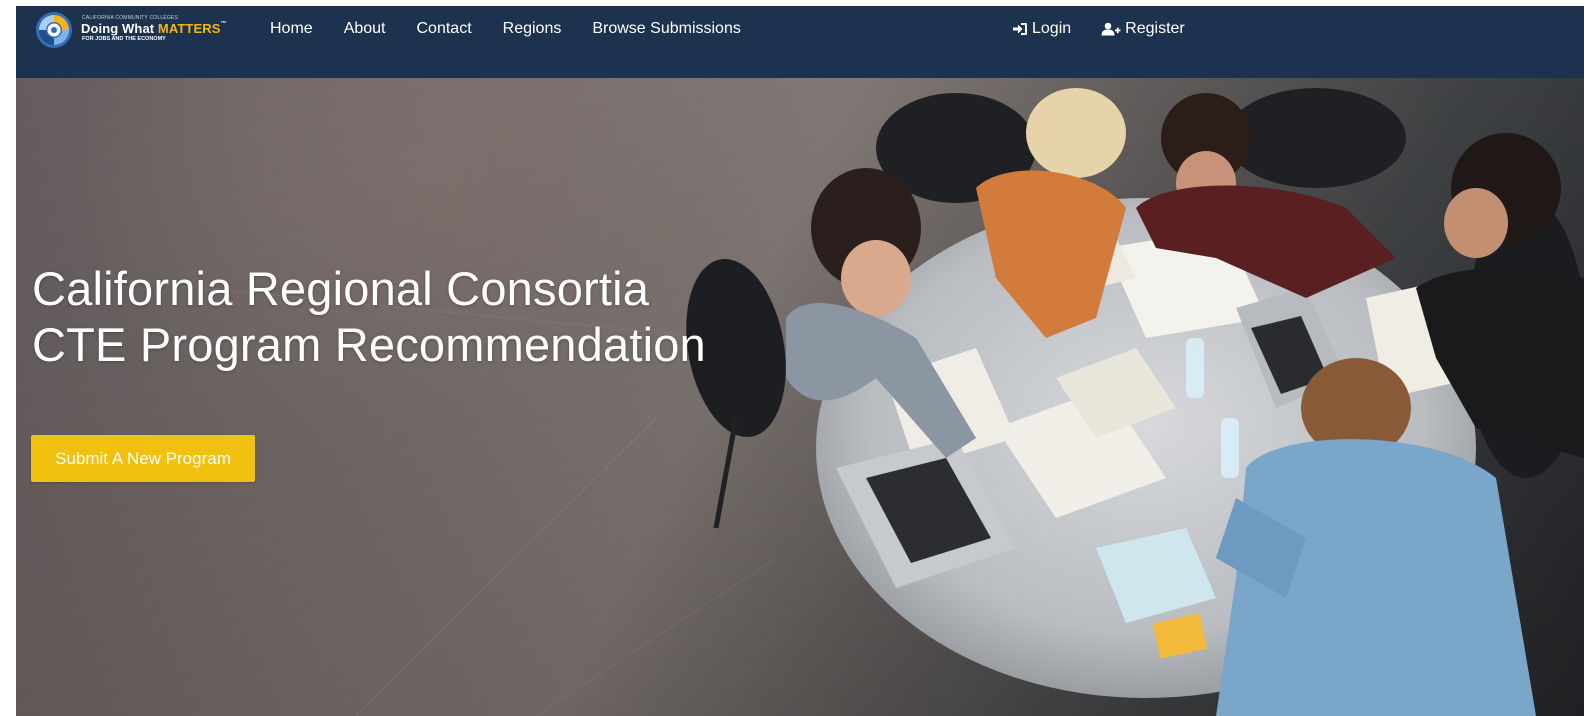  What do you see at coordinates (1111, 29) in the screenshot?
I see `user-plus-icon` at bounding box center [1111, 29].